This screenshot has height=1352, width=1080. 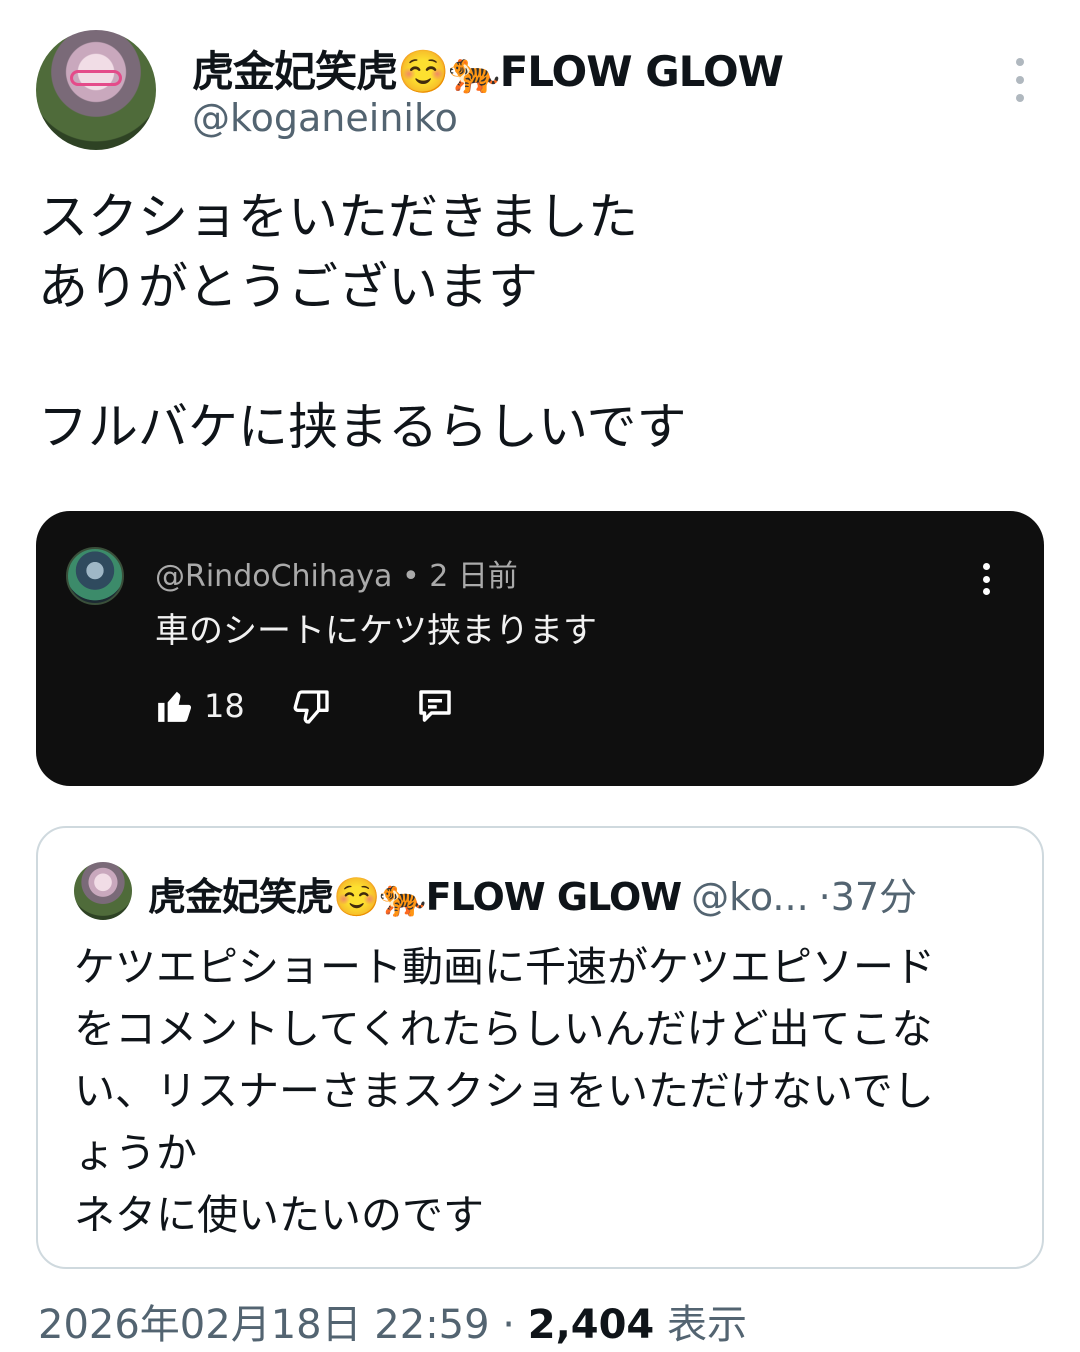 I want to click on tweet-datetime: 2026年02月18日 22:59 ·, so click(x=283, y=1325).